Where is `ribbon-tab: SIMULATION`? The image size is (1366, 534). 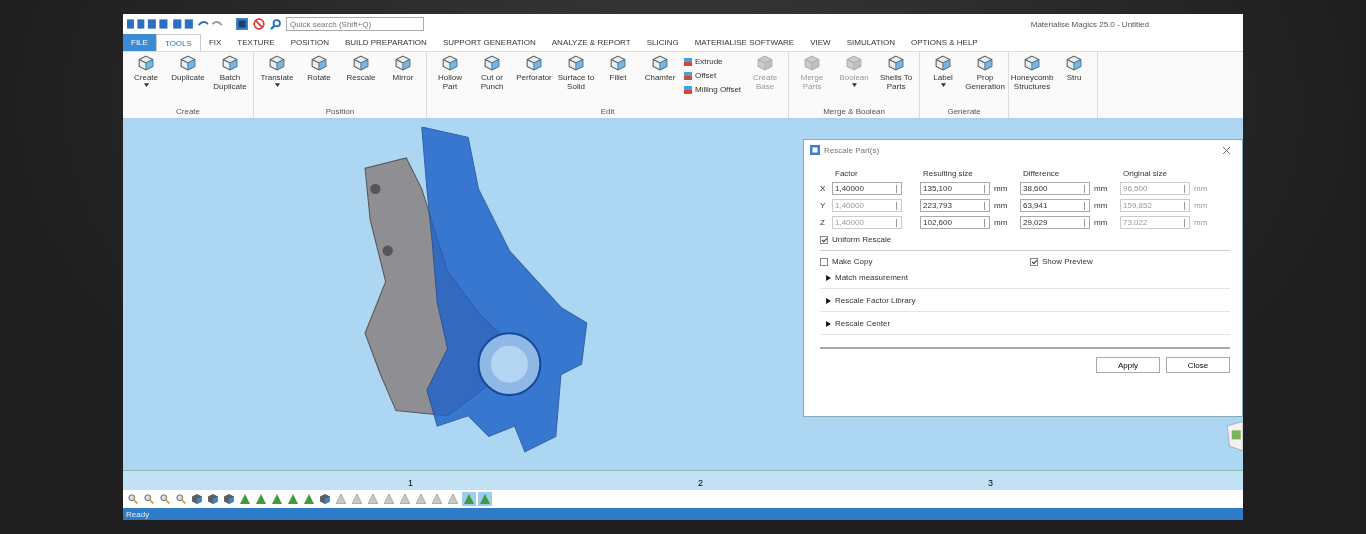
ribbon-tab: SIMULATION is located at coordinates (870, 42).